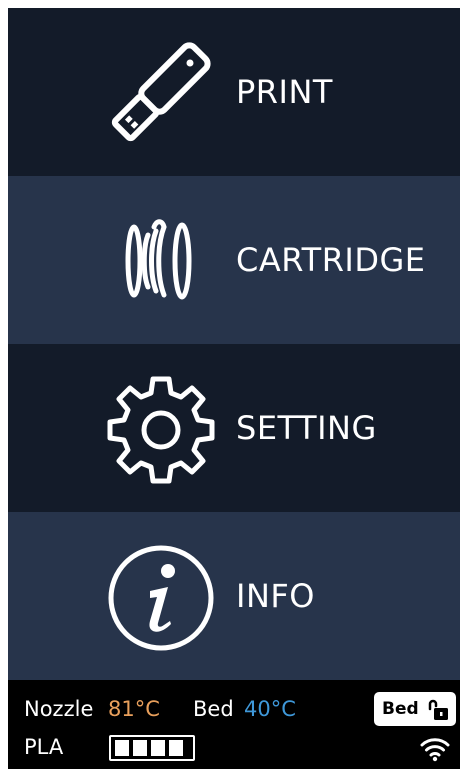  I want to click on usb-drive-icon, so click(161, 92).